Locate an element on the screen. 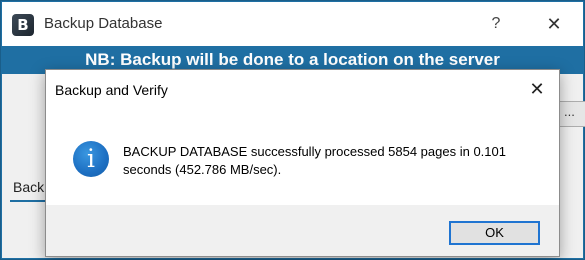 The width and height of the screenshot is (585, 260). dialog-titlebar: Backup and Verify ✕ is located at coordinates (302, 89).